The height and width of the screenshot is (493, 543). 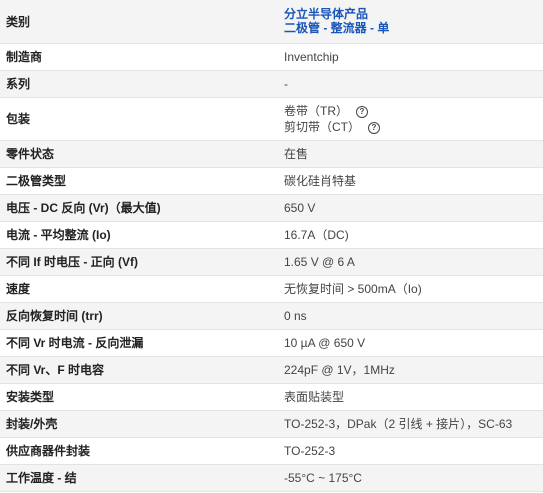 I want to click on table-row: 系列 -, so click(x=271, y=84).